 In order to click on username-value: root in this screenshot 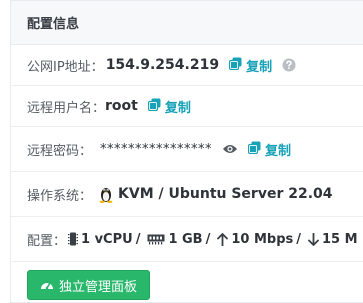, I will do `click(121, 106)`.